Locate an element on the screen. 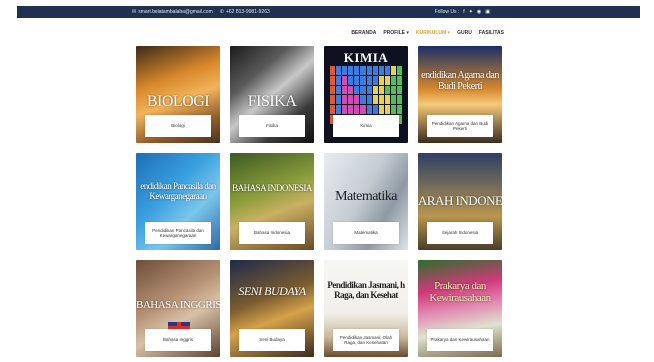  card-label: Biologi is located at coordinates (178, 126).